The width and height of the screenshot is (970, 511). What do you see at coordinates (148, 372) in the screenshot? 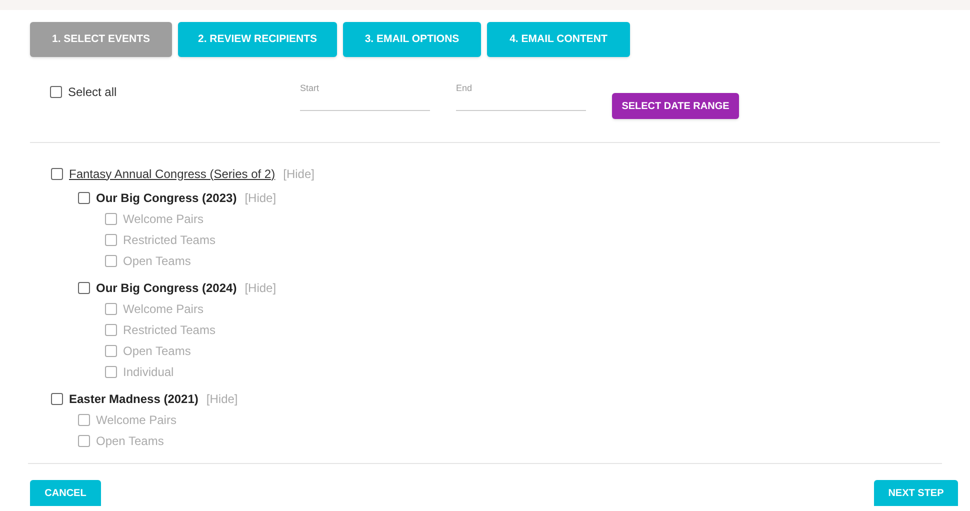
I see `session-label: Individual` at bounding box center [148, 372].